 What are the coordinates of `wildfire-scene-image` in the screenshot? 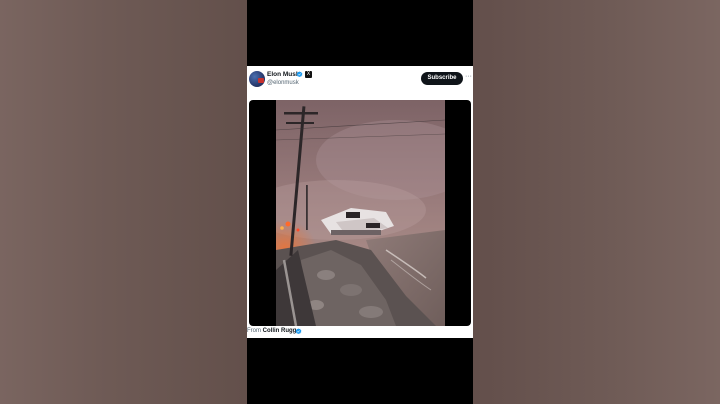 It's located at (360, 213).